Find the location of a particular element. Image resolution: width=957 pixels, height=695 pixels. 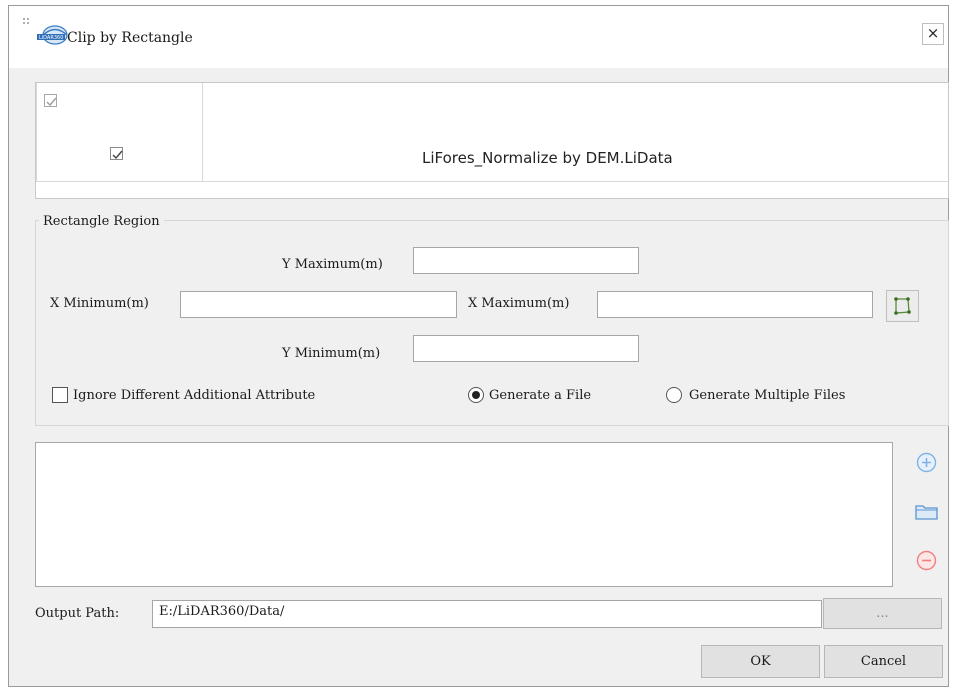

drag-grip-icon is located at coordinates (27, 22).